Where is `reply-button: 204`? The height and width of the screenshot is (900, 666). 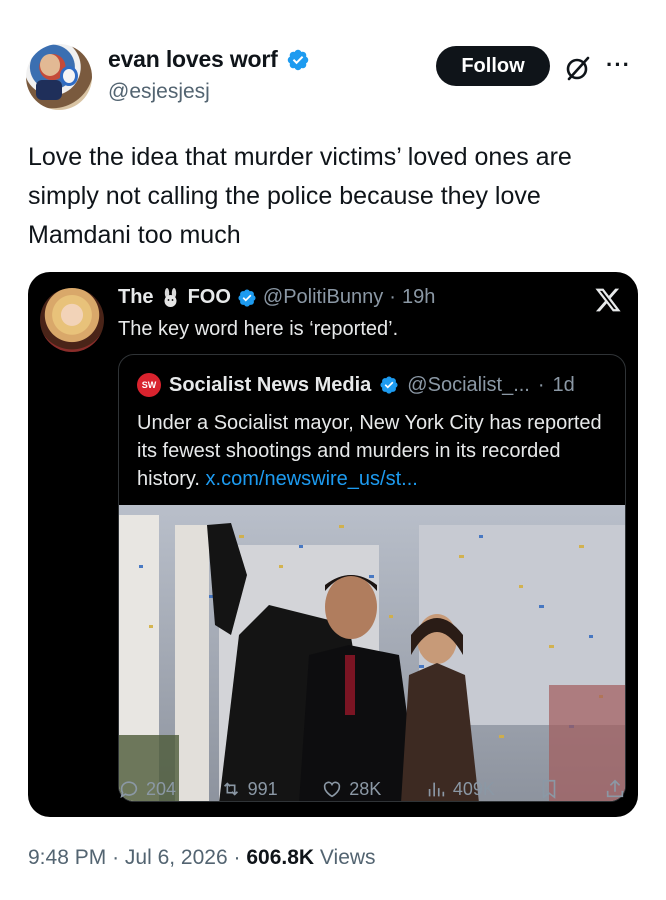 reply-button: 204 is located at coordinates (147, 789).